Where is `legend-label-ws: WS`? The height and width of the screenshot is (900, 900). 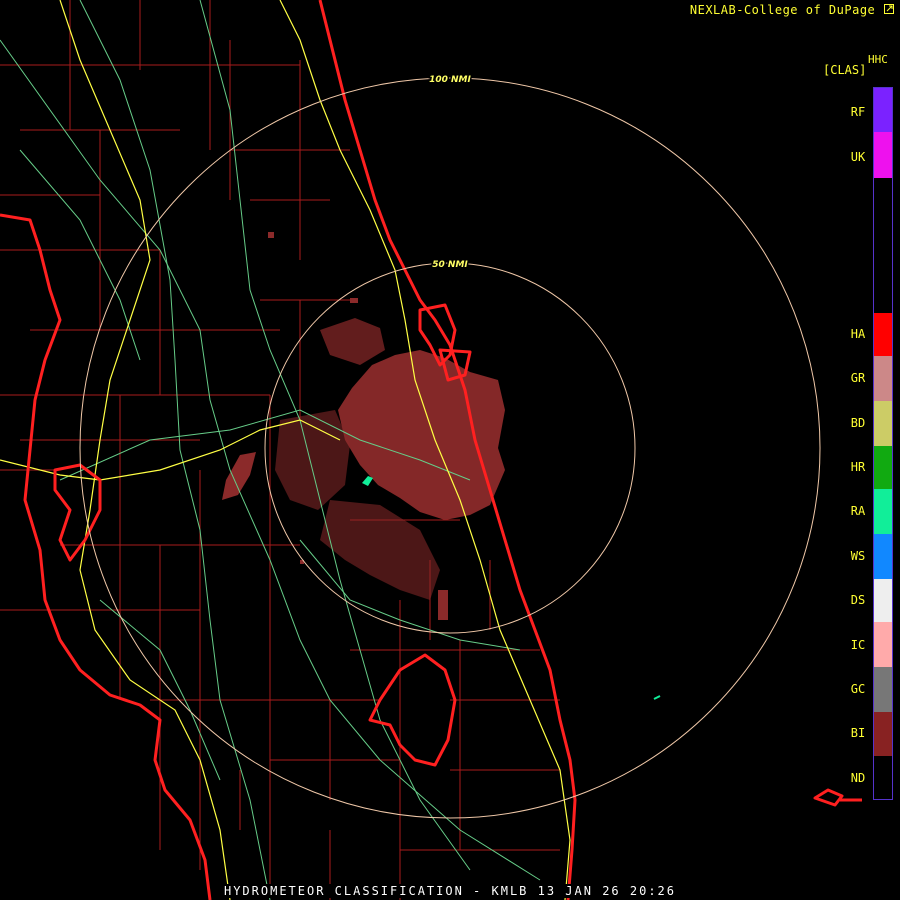 legend-label-ws: WS is located at coordinates (858, 556).